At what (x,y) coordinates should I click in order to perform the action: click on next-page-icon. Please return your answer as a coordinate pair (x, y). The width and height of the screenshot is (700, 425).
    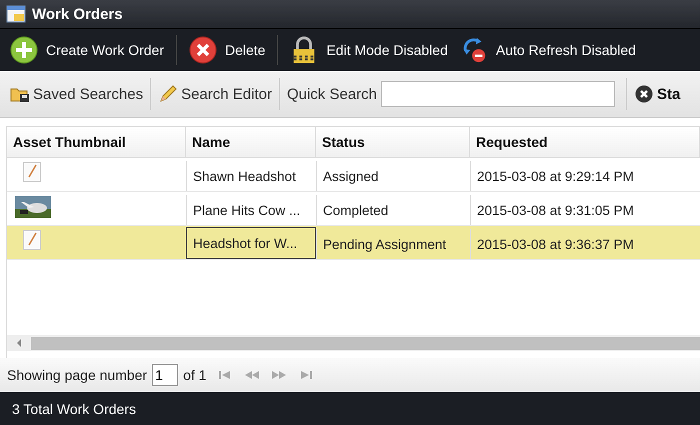
    Looking at the image, I should click on (279, 375).